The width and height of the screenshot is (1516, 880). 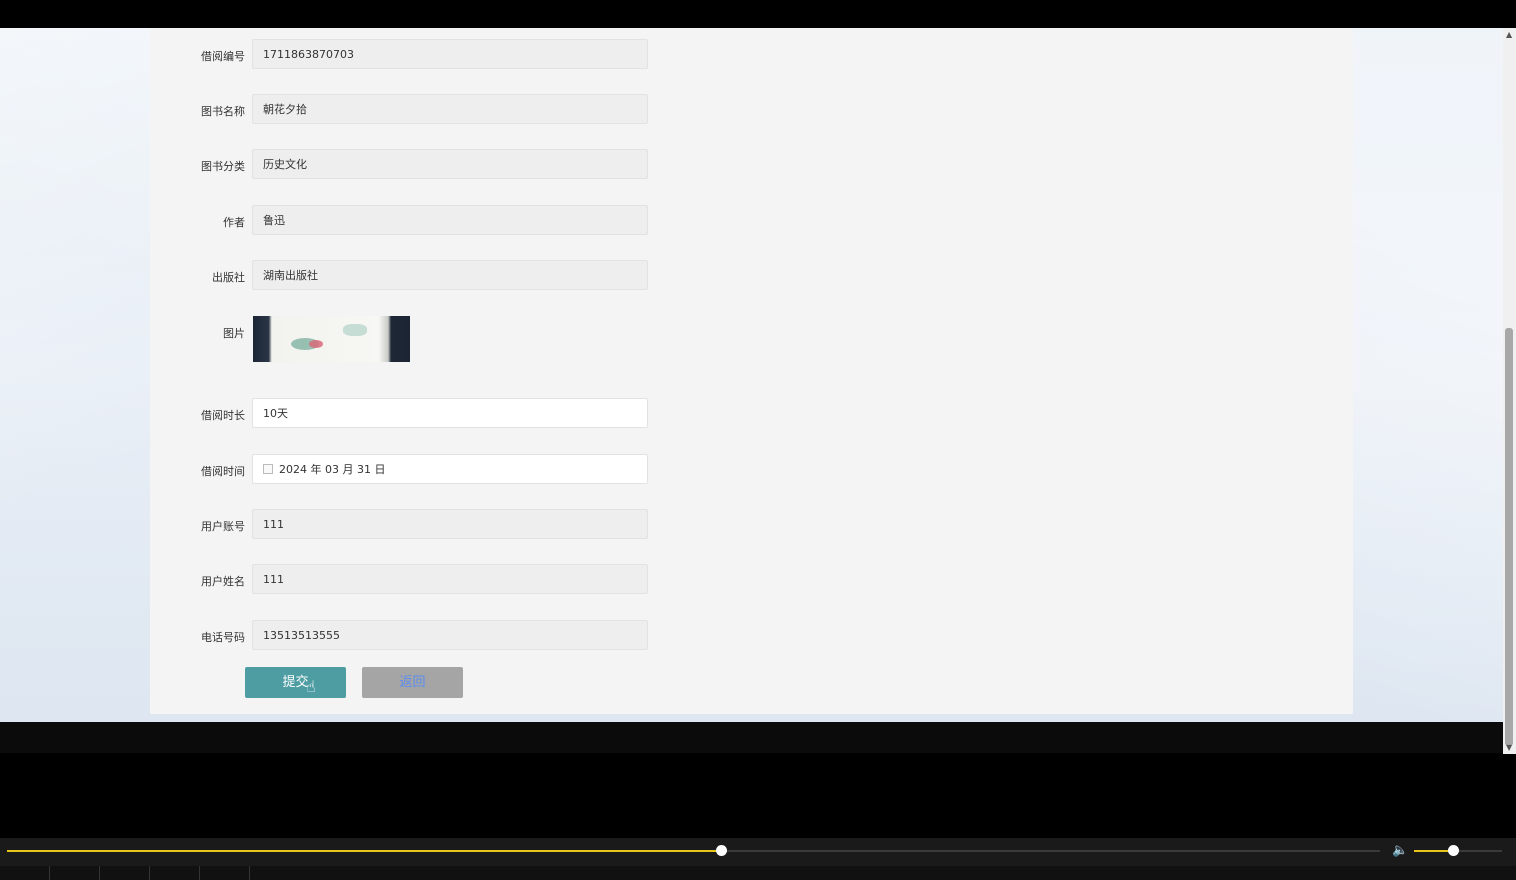 I want to click on author-label: 作者, so click(x=234, y=222).